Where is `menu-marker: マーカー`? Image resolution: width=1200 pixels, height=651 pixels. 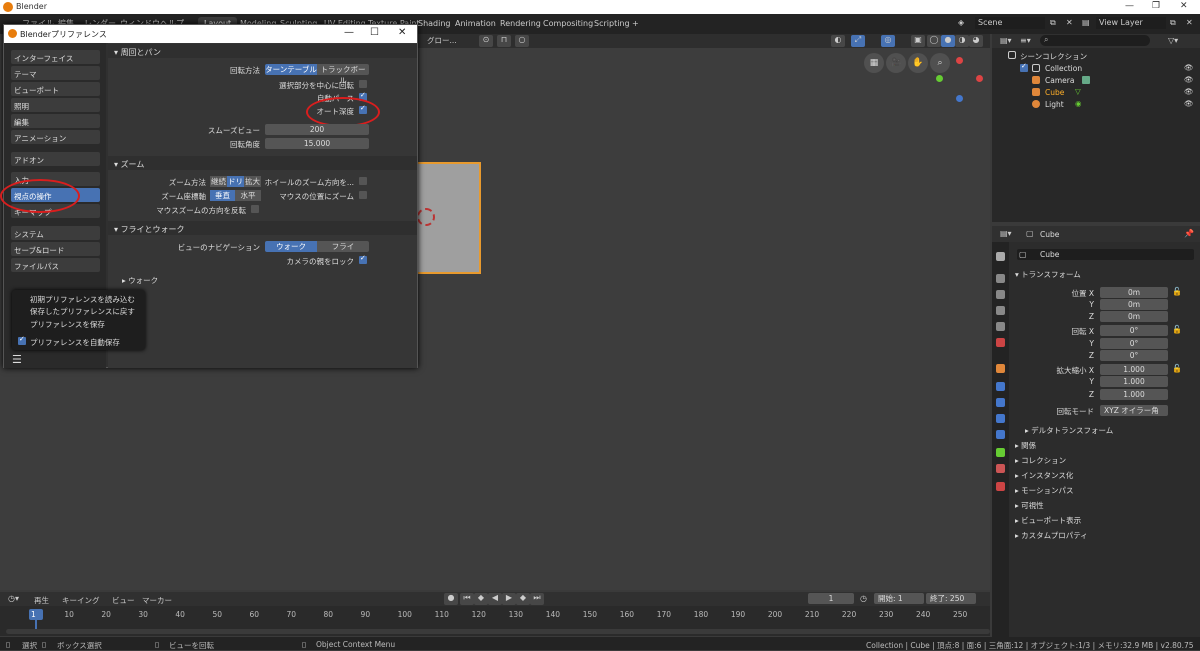
menu-marker: マーカー is located at coordinates (157, 600).